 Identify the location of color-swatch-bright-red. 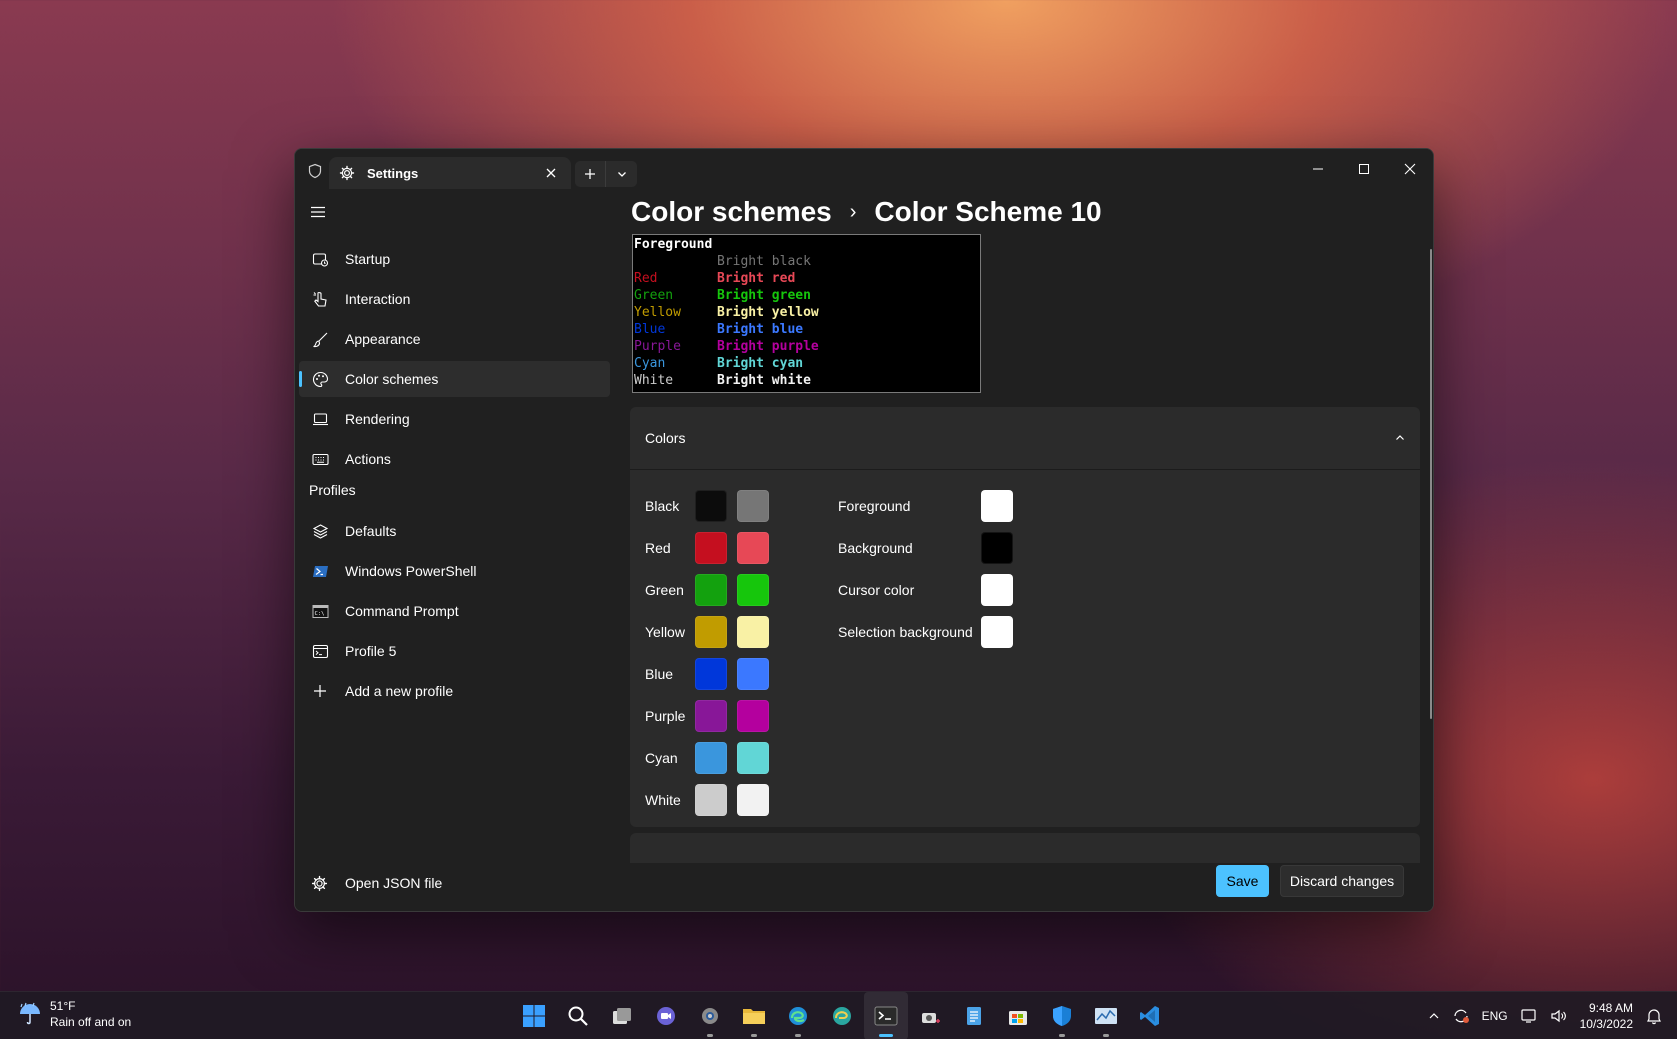
(753, 548).